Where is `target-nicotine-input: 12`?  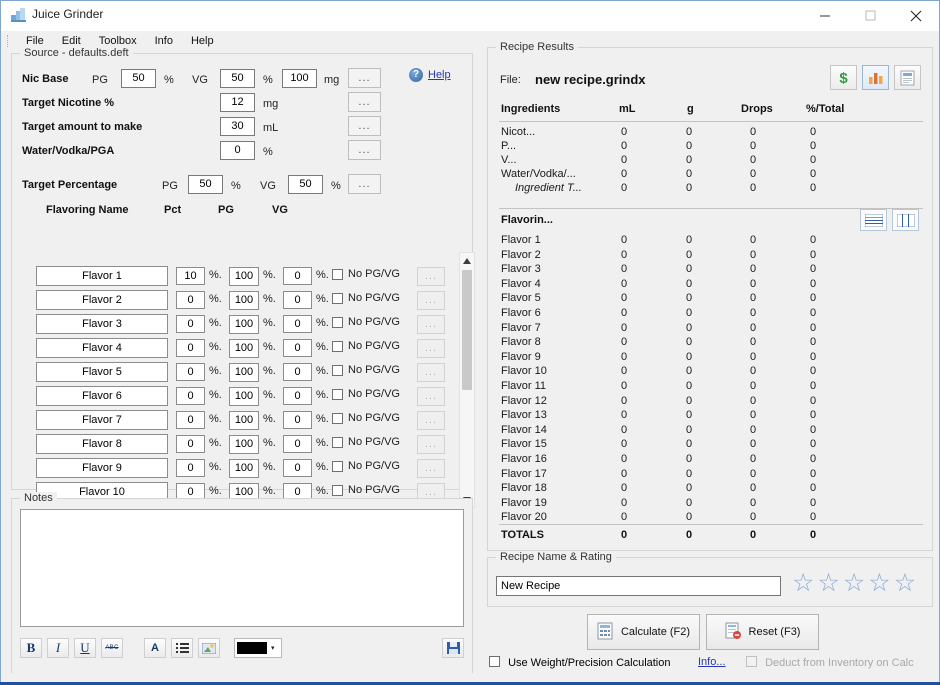
target-nicotine-input: 12 is located at coordinates (237, 102).